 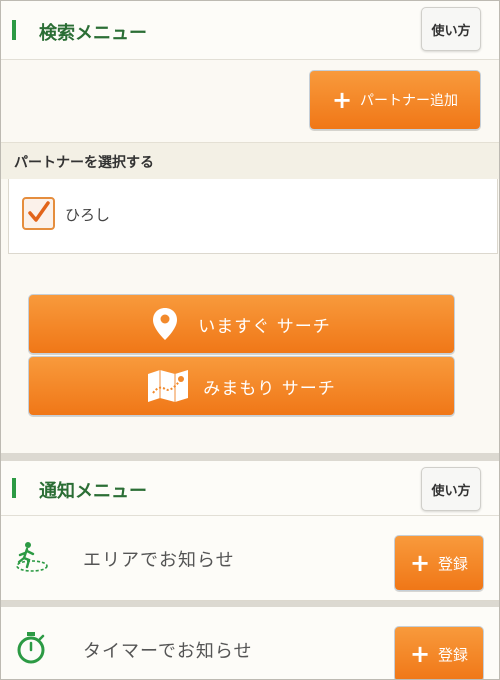 I want to click on timer-register-button: + 登録, so click(x=439, y=652).